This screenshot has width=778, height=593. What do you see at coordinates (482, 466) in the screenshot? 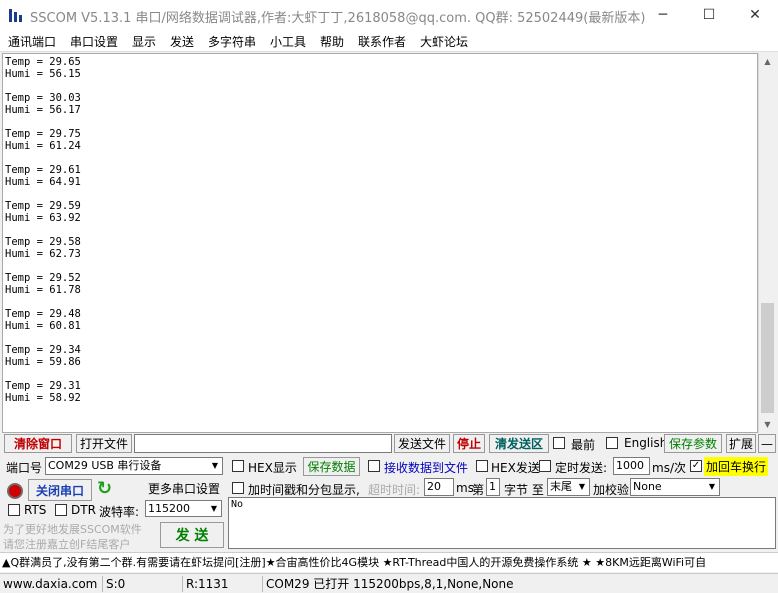
I see `hex-send-checkbox` at bounding box center [482, 466].